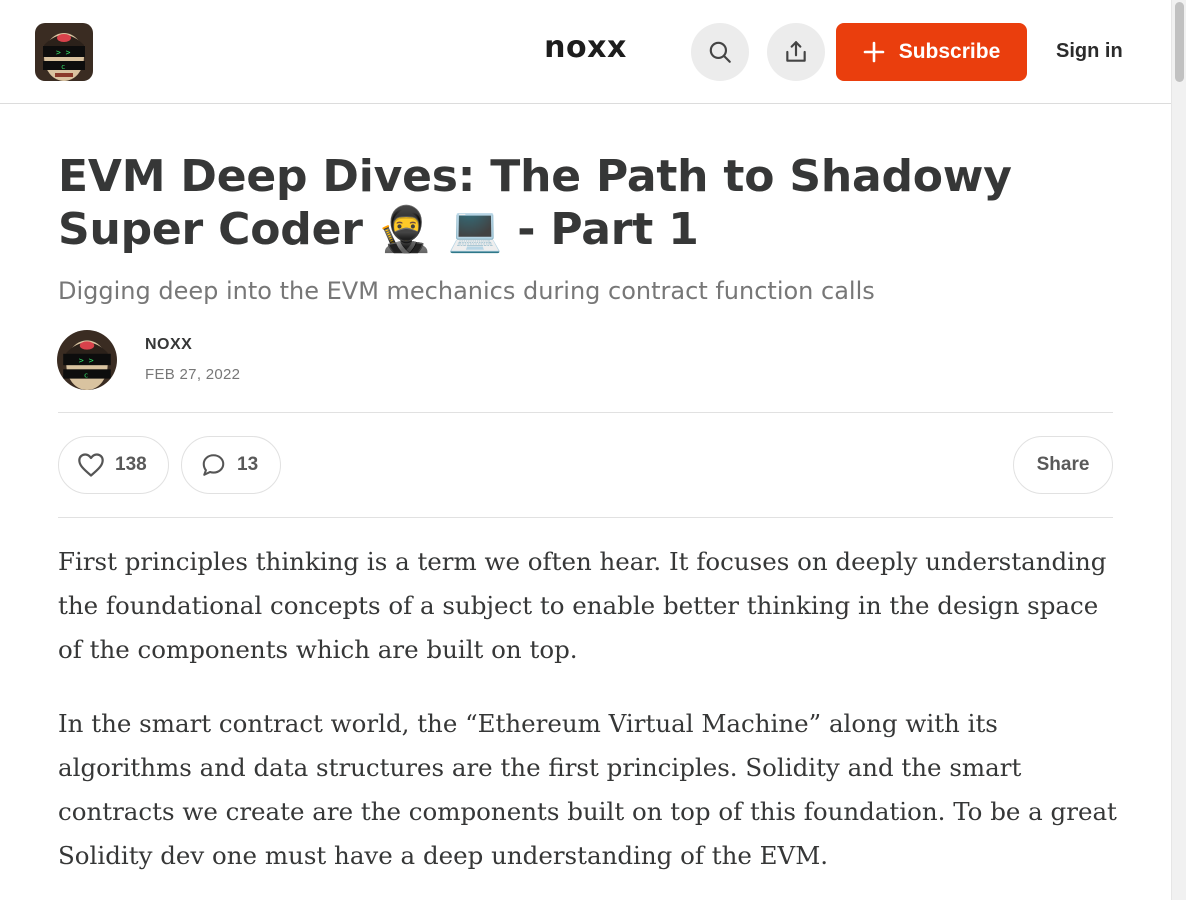 The width and height of the screenshot is (1186, 908). I want to click on share-post-button, so click(796, 52).